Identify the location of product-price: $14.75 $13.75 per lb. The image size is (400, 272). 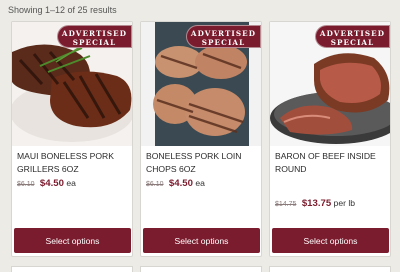
(315, 203).